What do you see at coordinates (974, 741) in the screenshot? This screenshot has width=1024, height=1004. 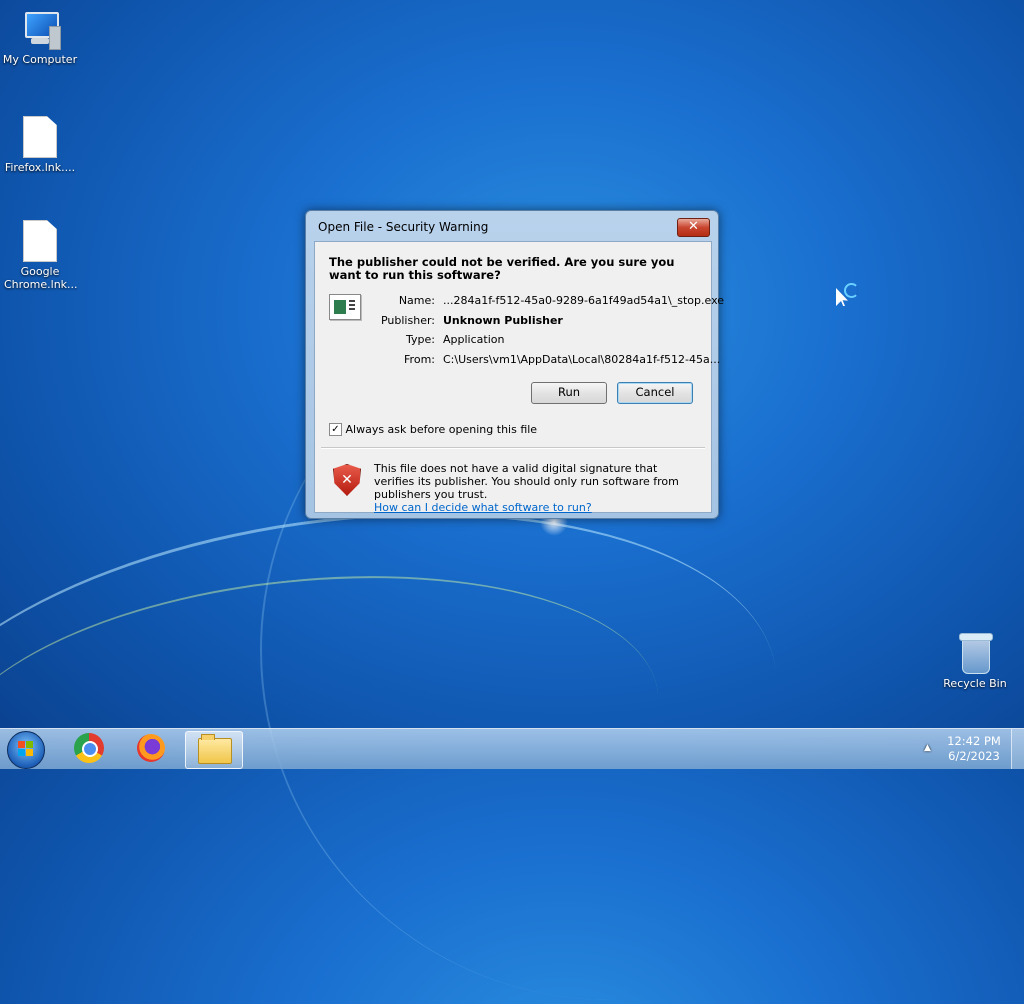 I see `clock-time: 12:42 PM` at bounding box center [974, 741].